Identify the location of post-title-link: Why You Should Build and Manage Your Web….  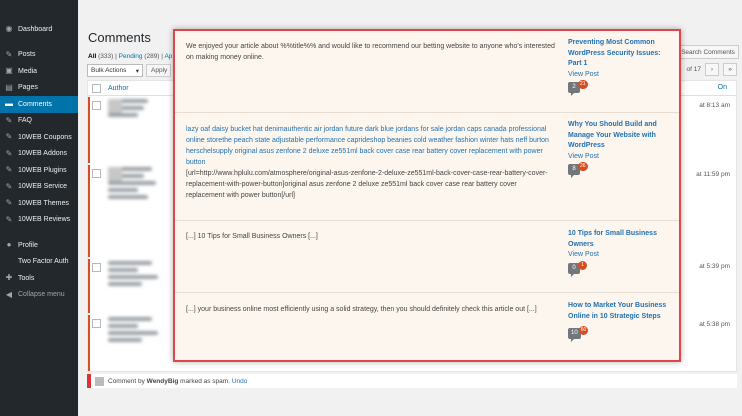
(612, 135).